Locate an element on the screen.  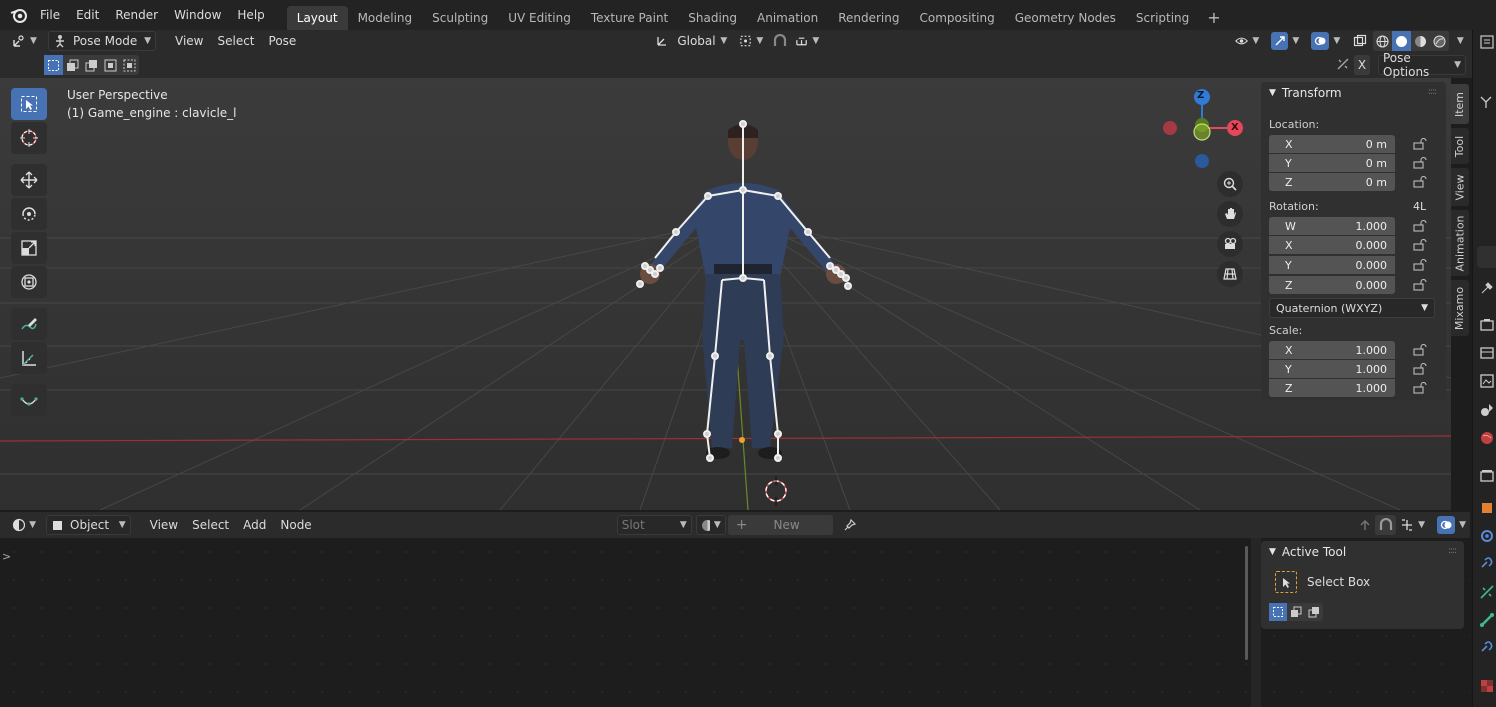
rotation-mode-dropdown: Quaternion (WXYZ) ▼ is located at coordinates (1352, 308).